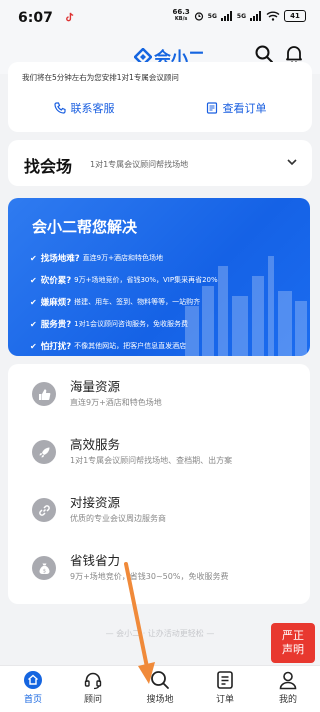  What do you see at coordinates (56, 325) in the screenshot?
I see `banner-item-key: 服务贵?` at bounding box center [56, 325].